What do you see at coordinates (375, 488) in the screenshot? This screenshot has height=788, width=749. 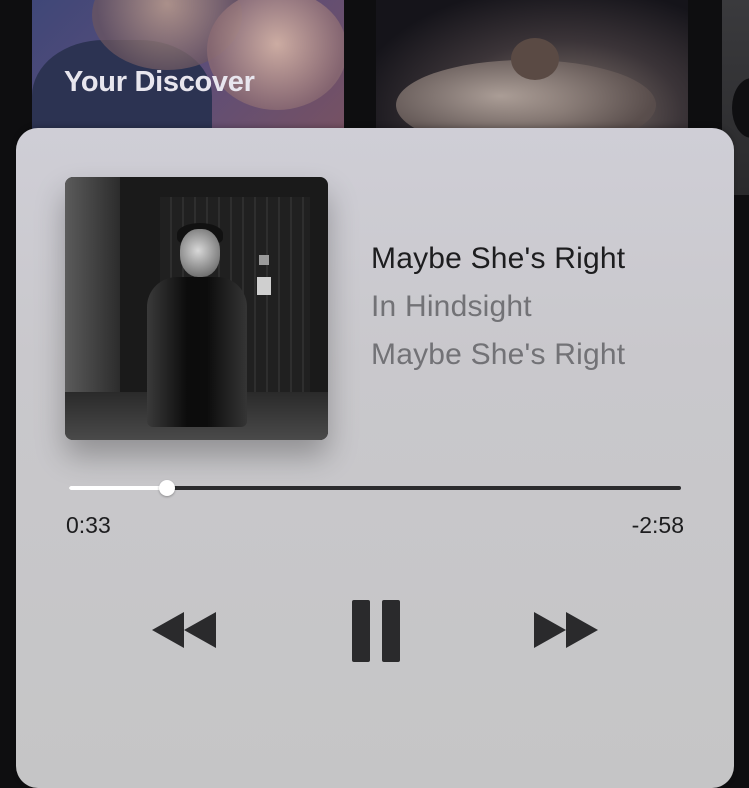 I see `playback-scrubber` at bounding box center [375, 488].